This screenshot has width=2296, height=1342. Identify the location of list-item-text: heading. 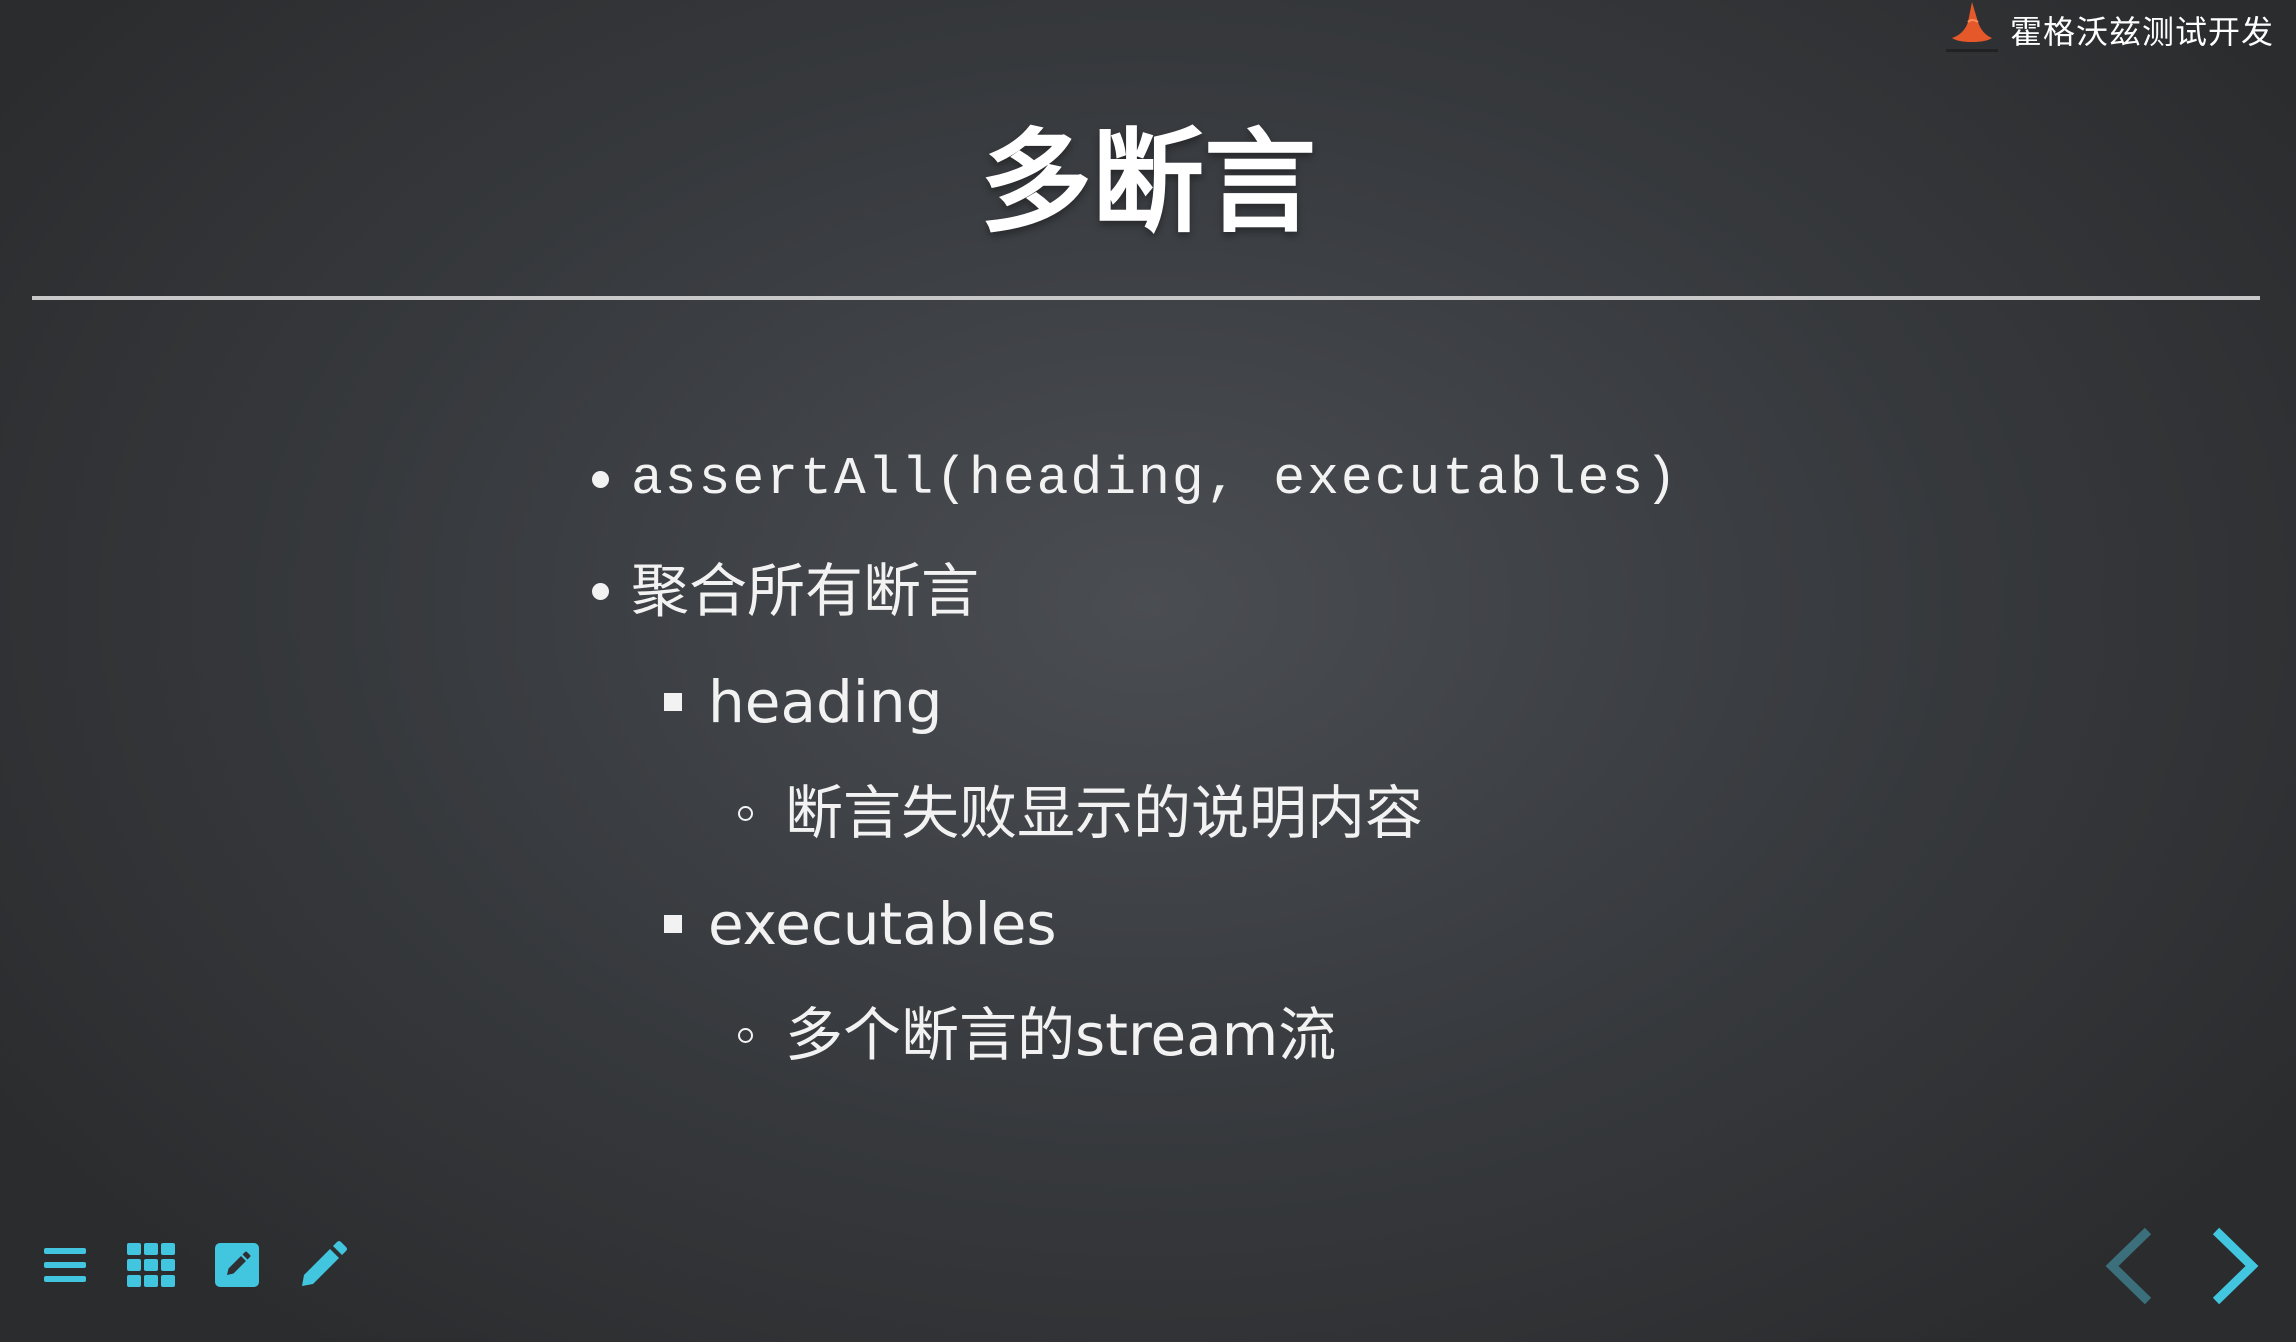
(825, 702).